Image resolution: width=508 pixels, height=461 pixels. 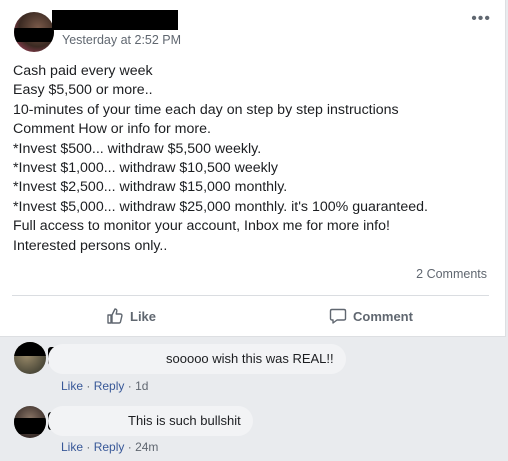 I want to click on author-name-redaction, so click(x=115, y=20).